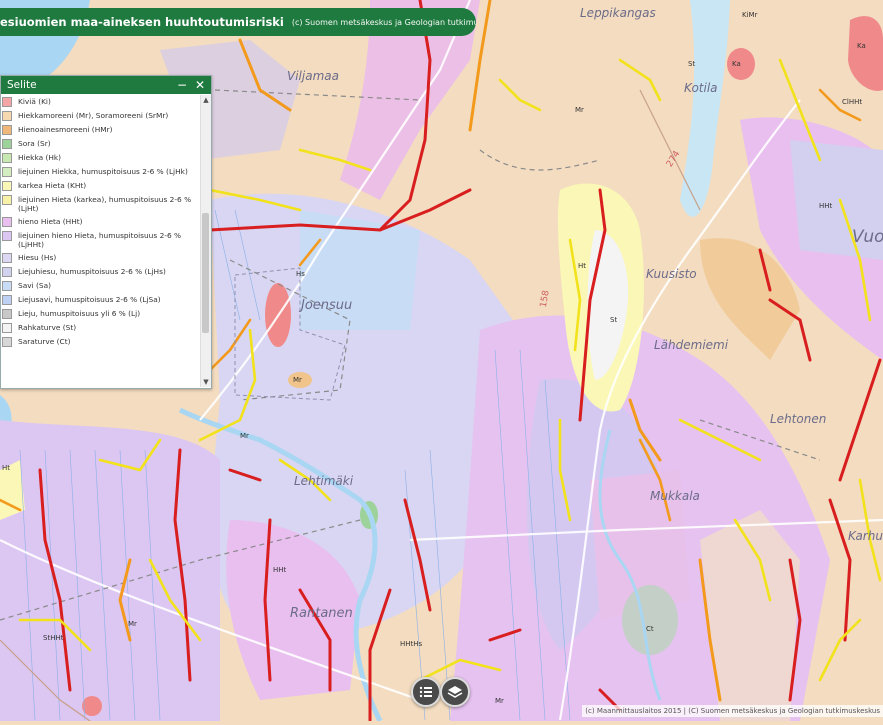  What do you see at coordinates (92, 271) in the screenshot?
I see `legend-label: Liejuhiesu, humuspitoisuus 2-6 % (LjHs)` at bounding box center [92, 271].